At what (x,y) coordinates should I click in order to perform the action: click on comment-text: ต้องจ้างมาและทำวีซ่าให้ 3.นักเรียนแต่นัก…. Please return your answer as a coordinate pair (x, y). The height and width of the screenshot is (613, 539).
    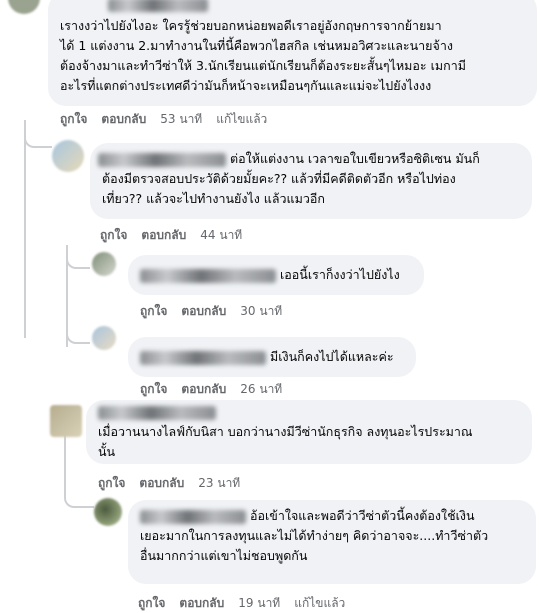
    Looking at the image, I should click on (263, 65).